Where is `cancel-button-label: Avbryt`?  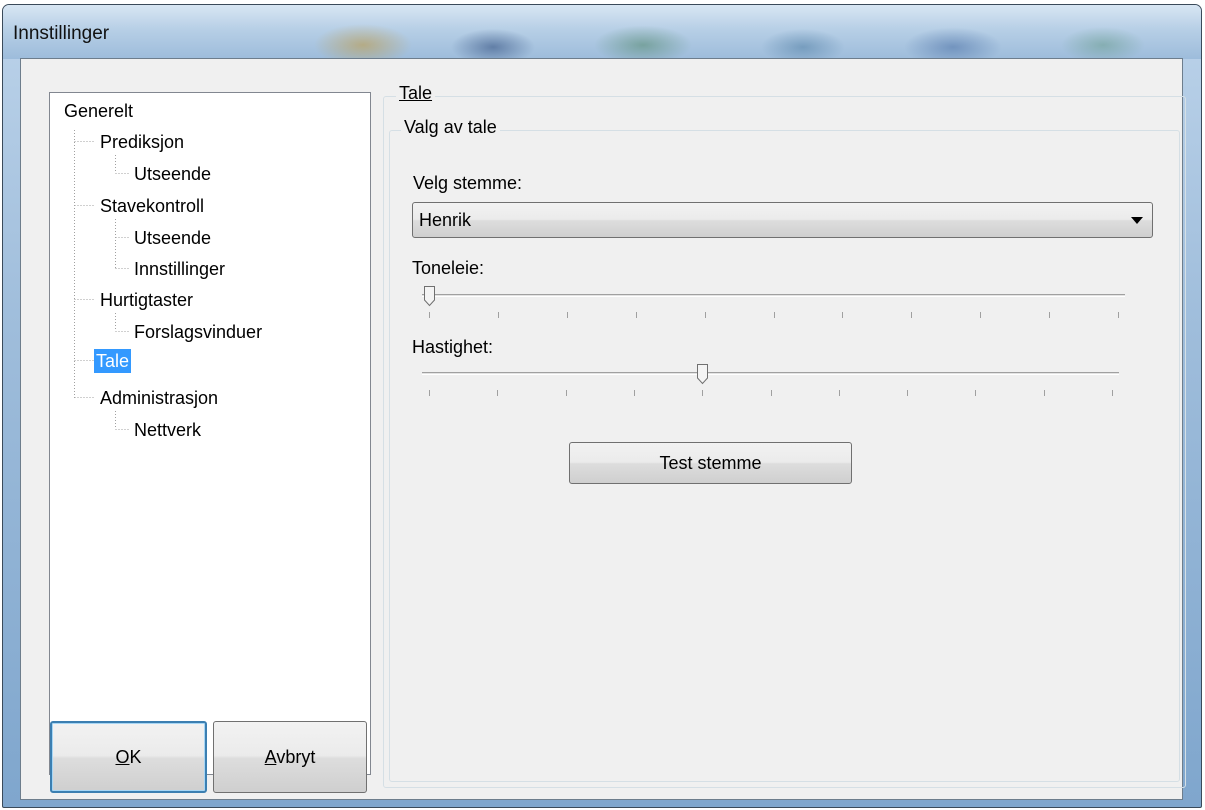
cancel-button-label: Avbryt is located at coordinates (290, 756).